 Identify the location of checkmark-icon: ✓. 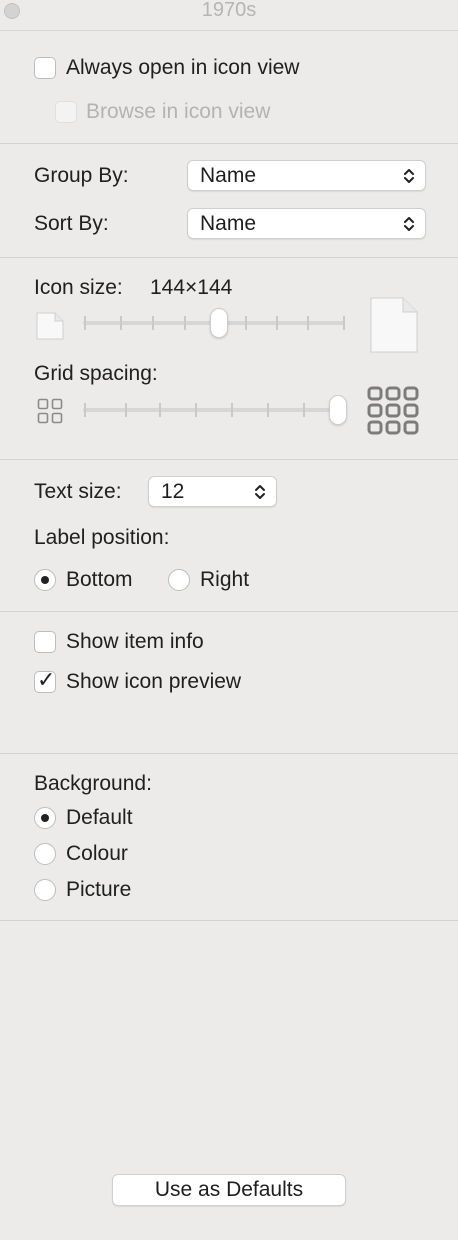
(46, 680).